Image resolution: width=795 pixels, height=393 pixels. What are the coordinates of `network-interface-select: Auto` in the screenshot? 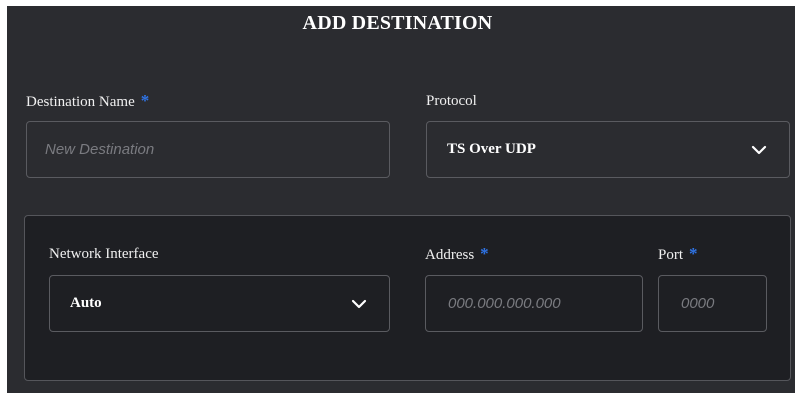 It's located at (219, 303).